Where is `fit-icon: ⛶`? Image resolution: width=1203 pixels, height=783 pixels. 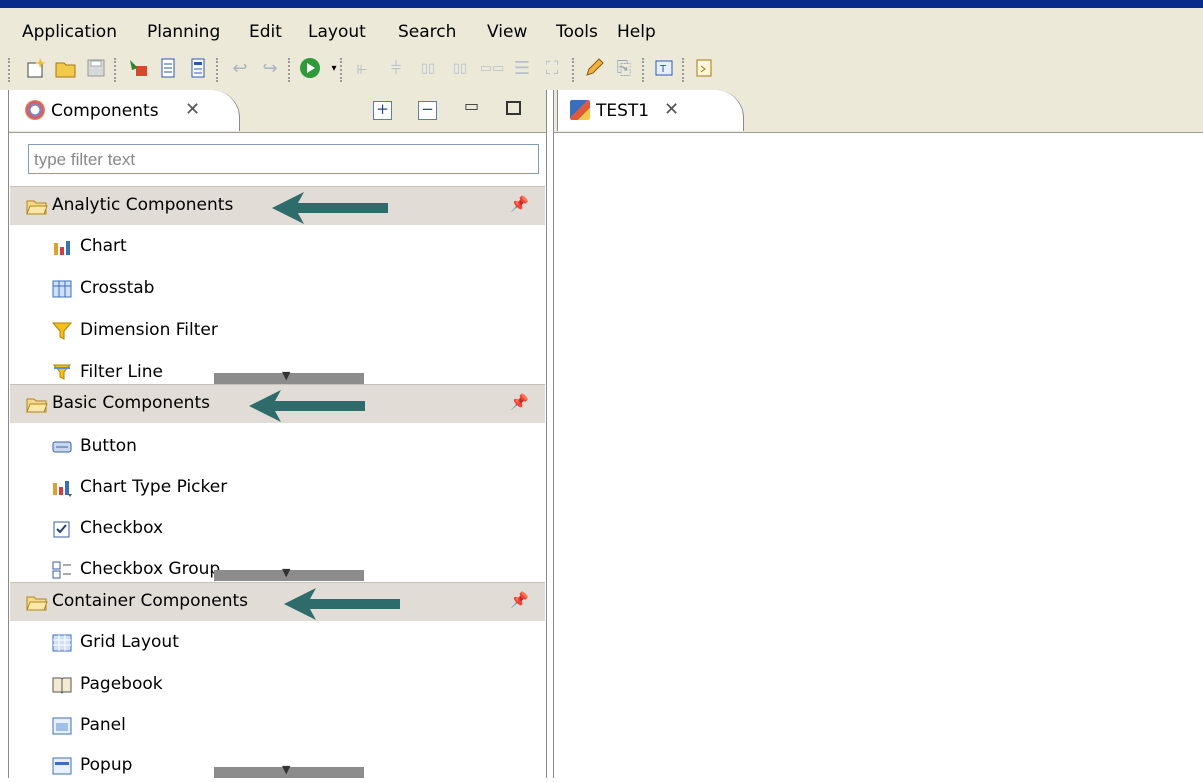 fit-icon: ⛶ is located at coordinates (552, 68).